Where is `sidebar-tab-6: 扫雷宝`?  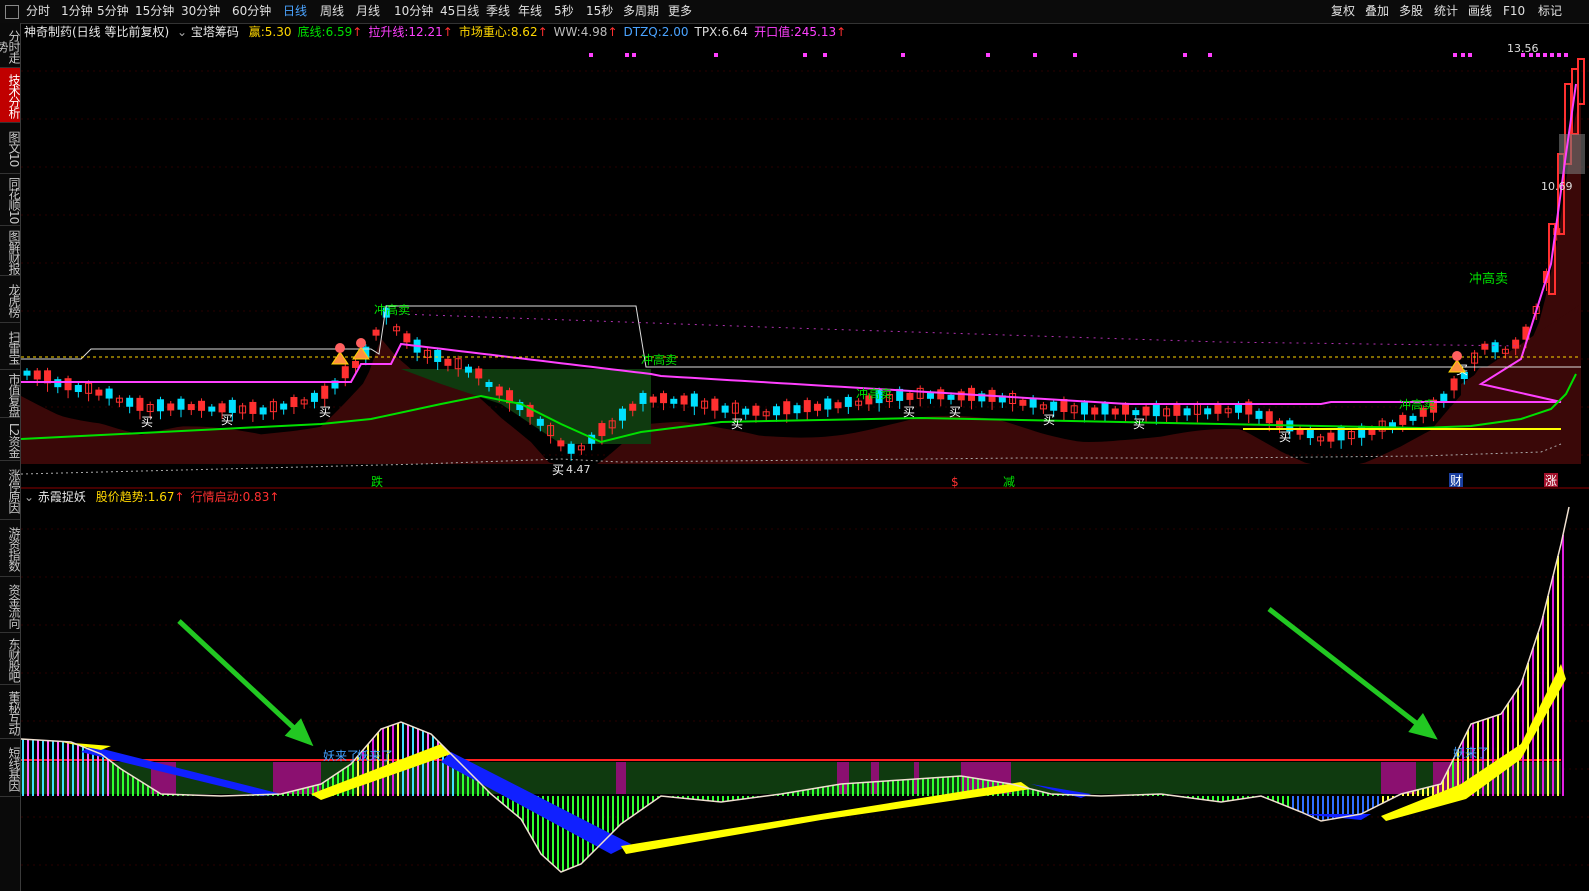 sidebar-tab-6: 扫雷宝 is located at coordinates (10, 346).